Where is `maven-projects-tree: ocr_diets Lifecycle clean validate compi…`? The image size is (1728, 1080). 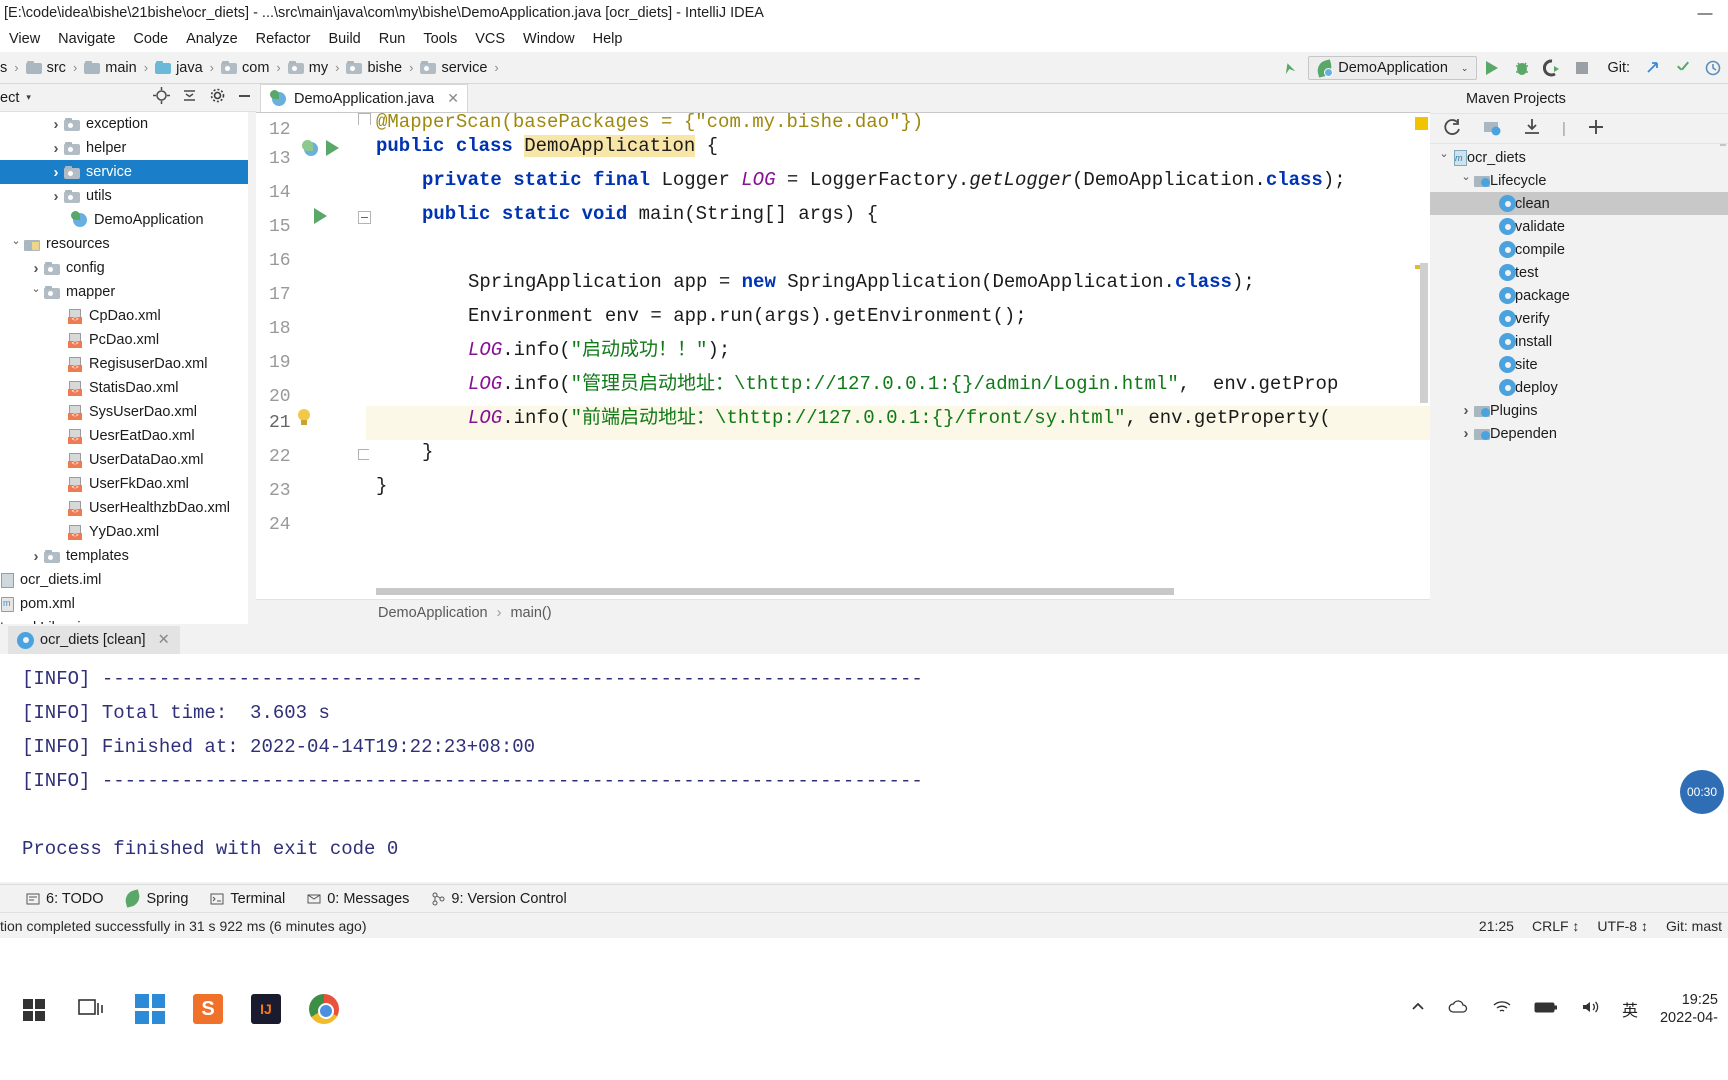
maven-projects-tree: ocr_diets Lifecycle clean validate compi… is located at coordinates (1579, 386).